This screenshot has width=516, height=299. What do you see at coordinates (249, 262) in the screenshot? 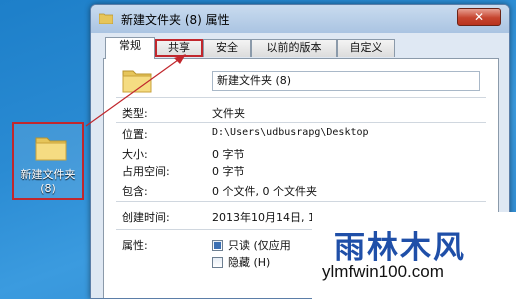
I see `hidden-label: 隐藏 (H)` at bounding box center [249, 262].